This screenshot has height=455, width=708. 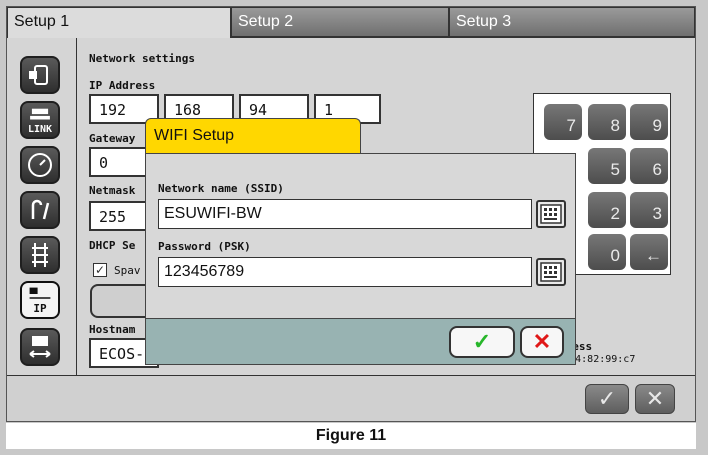 I want to click on sidebar-item-transfer, so click(x=40, y=347).